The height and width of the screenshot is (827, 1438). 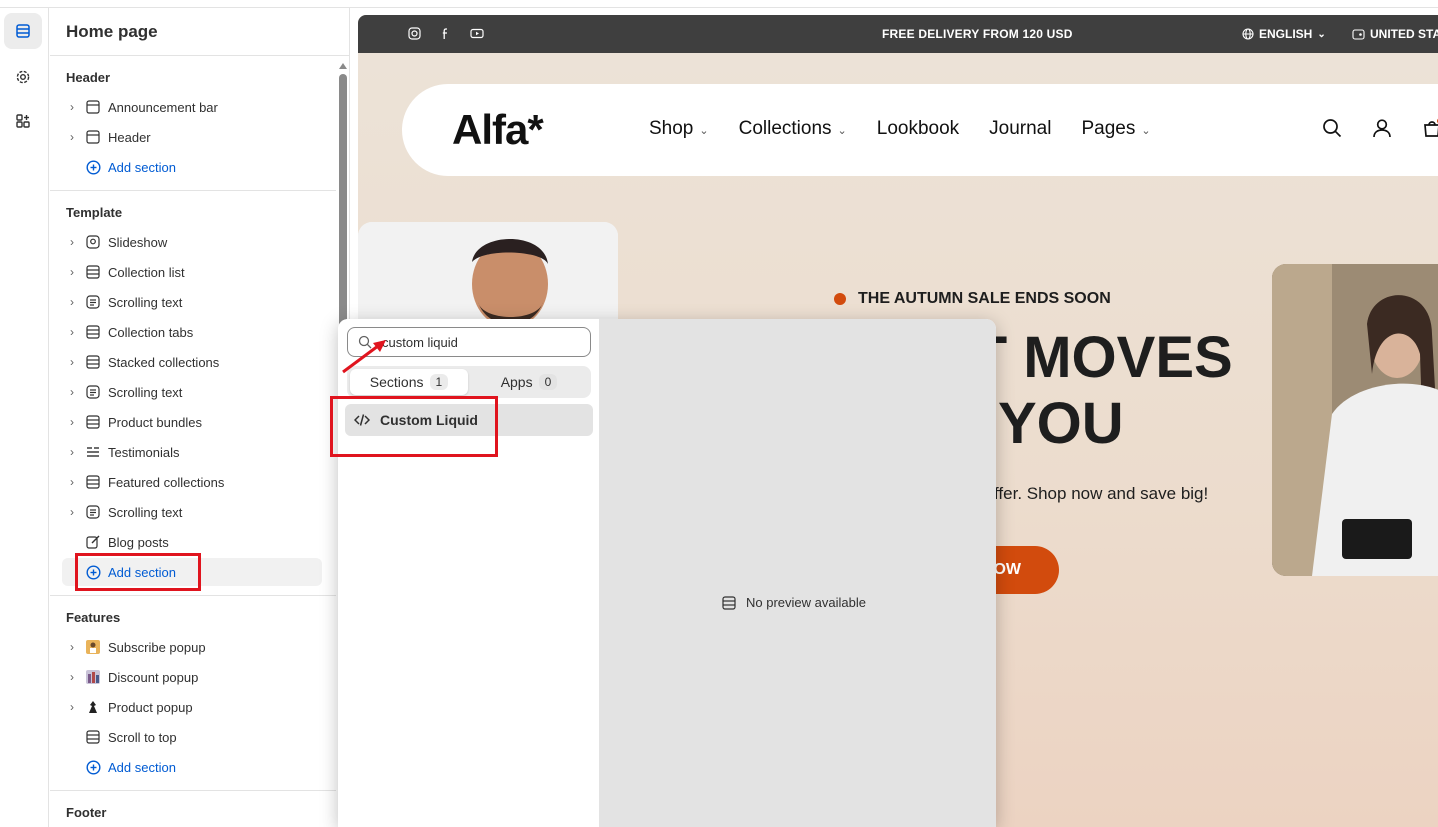 I want to click on scroll-up-arrow-icon, so click(x=343, y=66).